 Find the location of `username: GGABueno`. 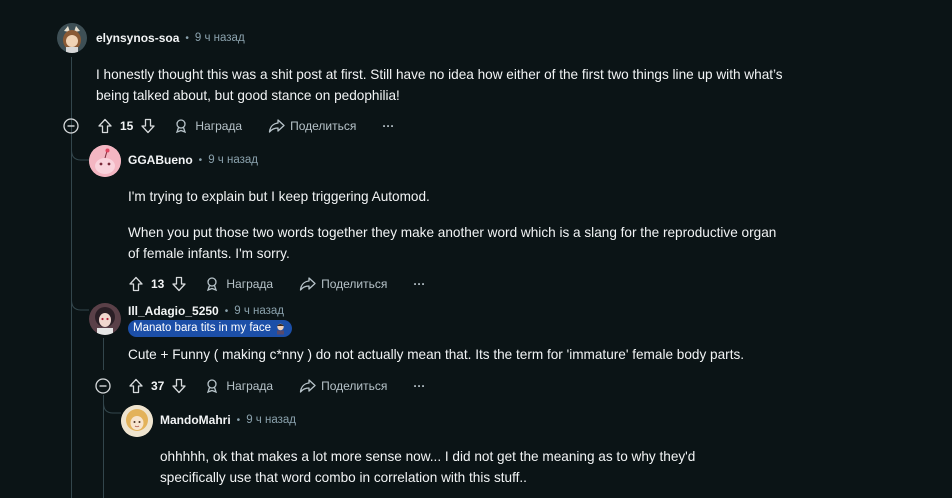

username: GGABueno is located at coordinates (160, 160).